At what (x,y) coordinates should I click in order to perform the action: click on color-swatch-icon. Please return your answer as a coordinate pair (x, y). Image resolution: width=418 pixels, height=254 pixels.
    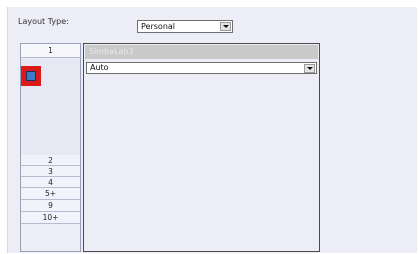
    Looking at the image, I should click on (31, 76).